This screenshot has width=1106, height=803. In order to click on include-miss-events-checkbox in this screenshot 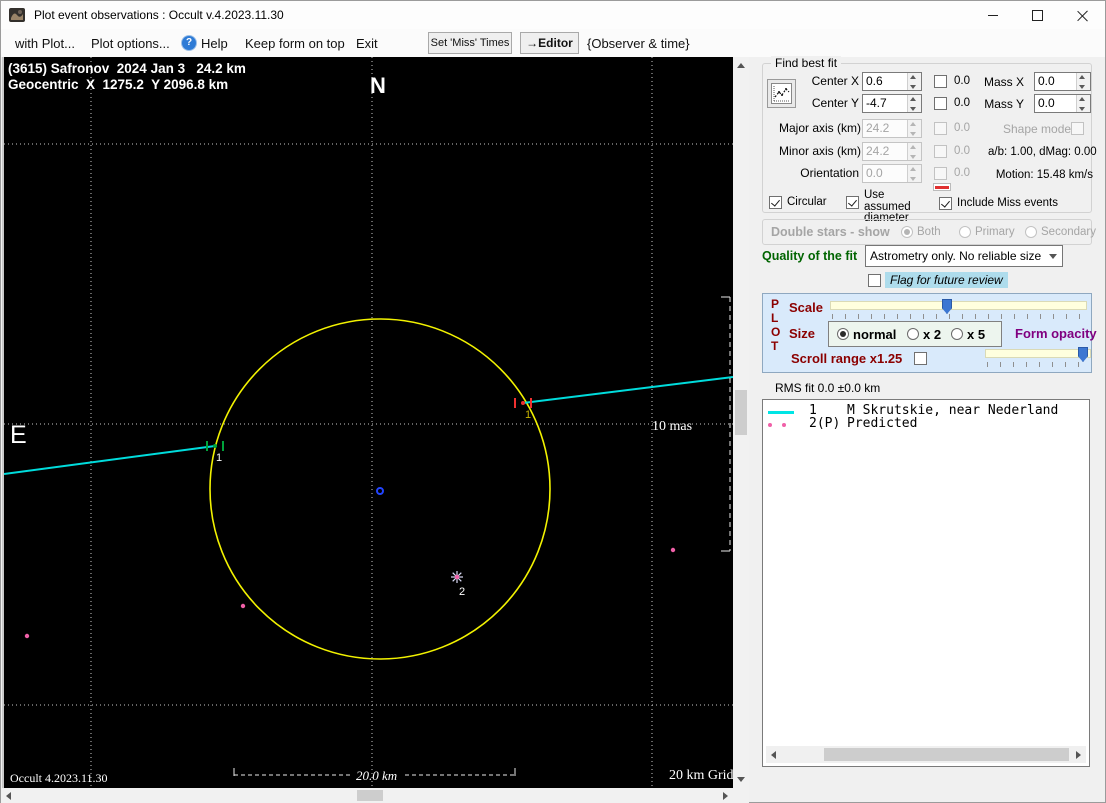, I will do `click(945, 203)`.